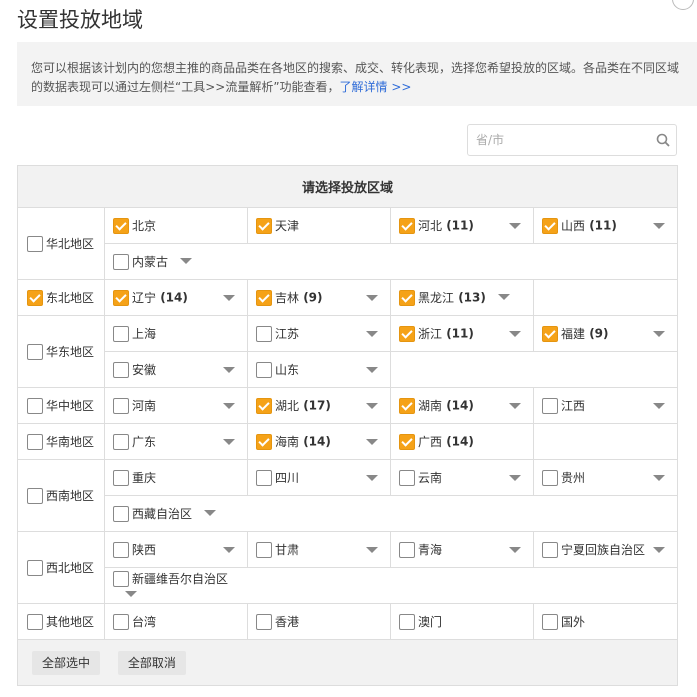 Image resolution: width=697 pixels, height=697 pixels. I want to click on region-cell: 华北地区, so click(61, 243).